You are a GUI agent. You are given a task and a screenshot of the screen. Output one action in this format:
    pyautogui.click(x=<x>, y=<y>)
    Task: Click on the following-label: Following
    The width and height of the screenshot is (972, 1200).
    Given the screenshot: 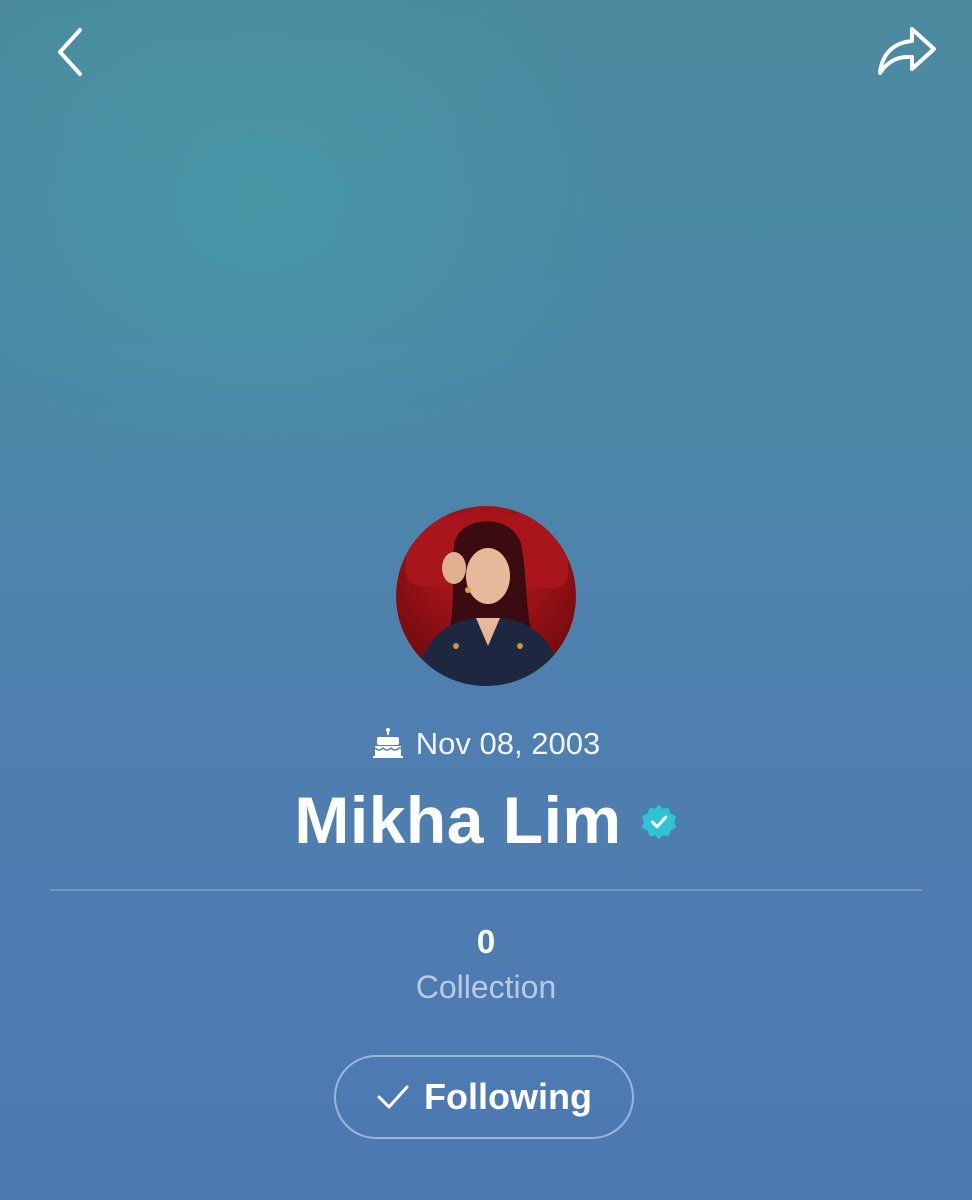 What is the action you would take?
    pyautogui.click(x=508, y=1096)
    